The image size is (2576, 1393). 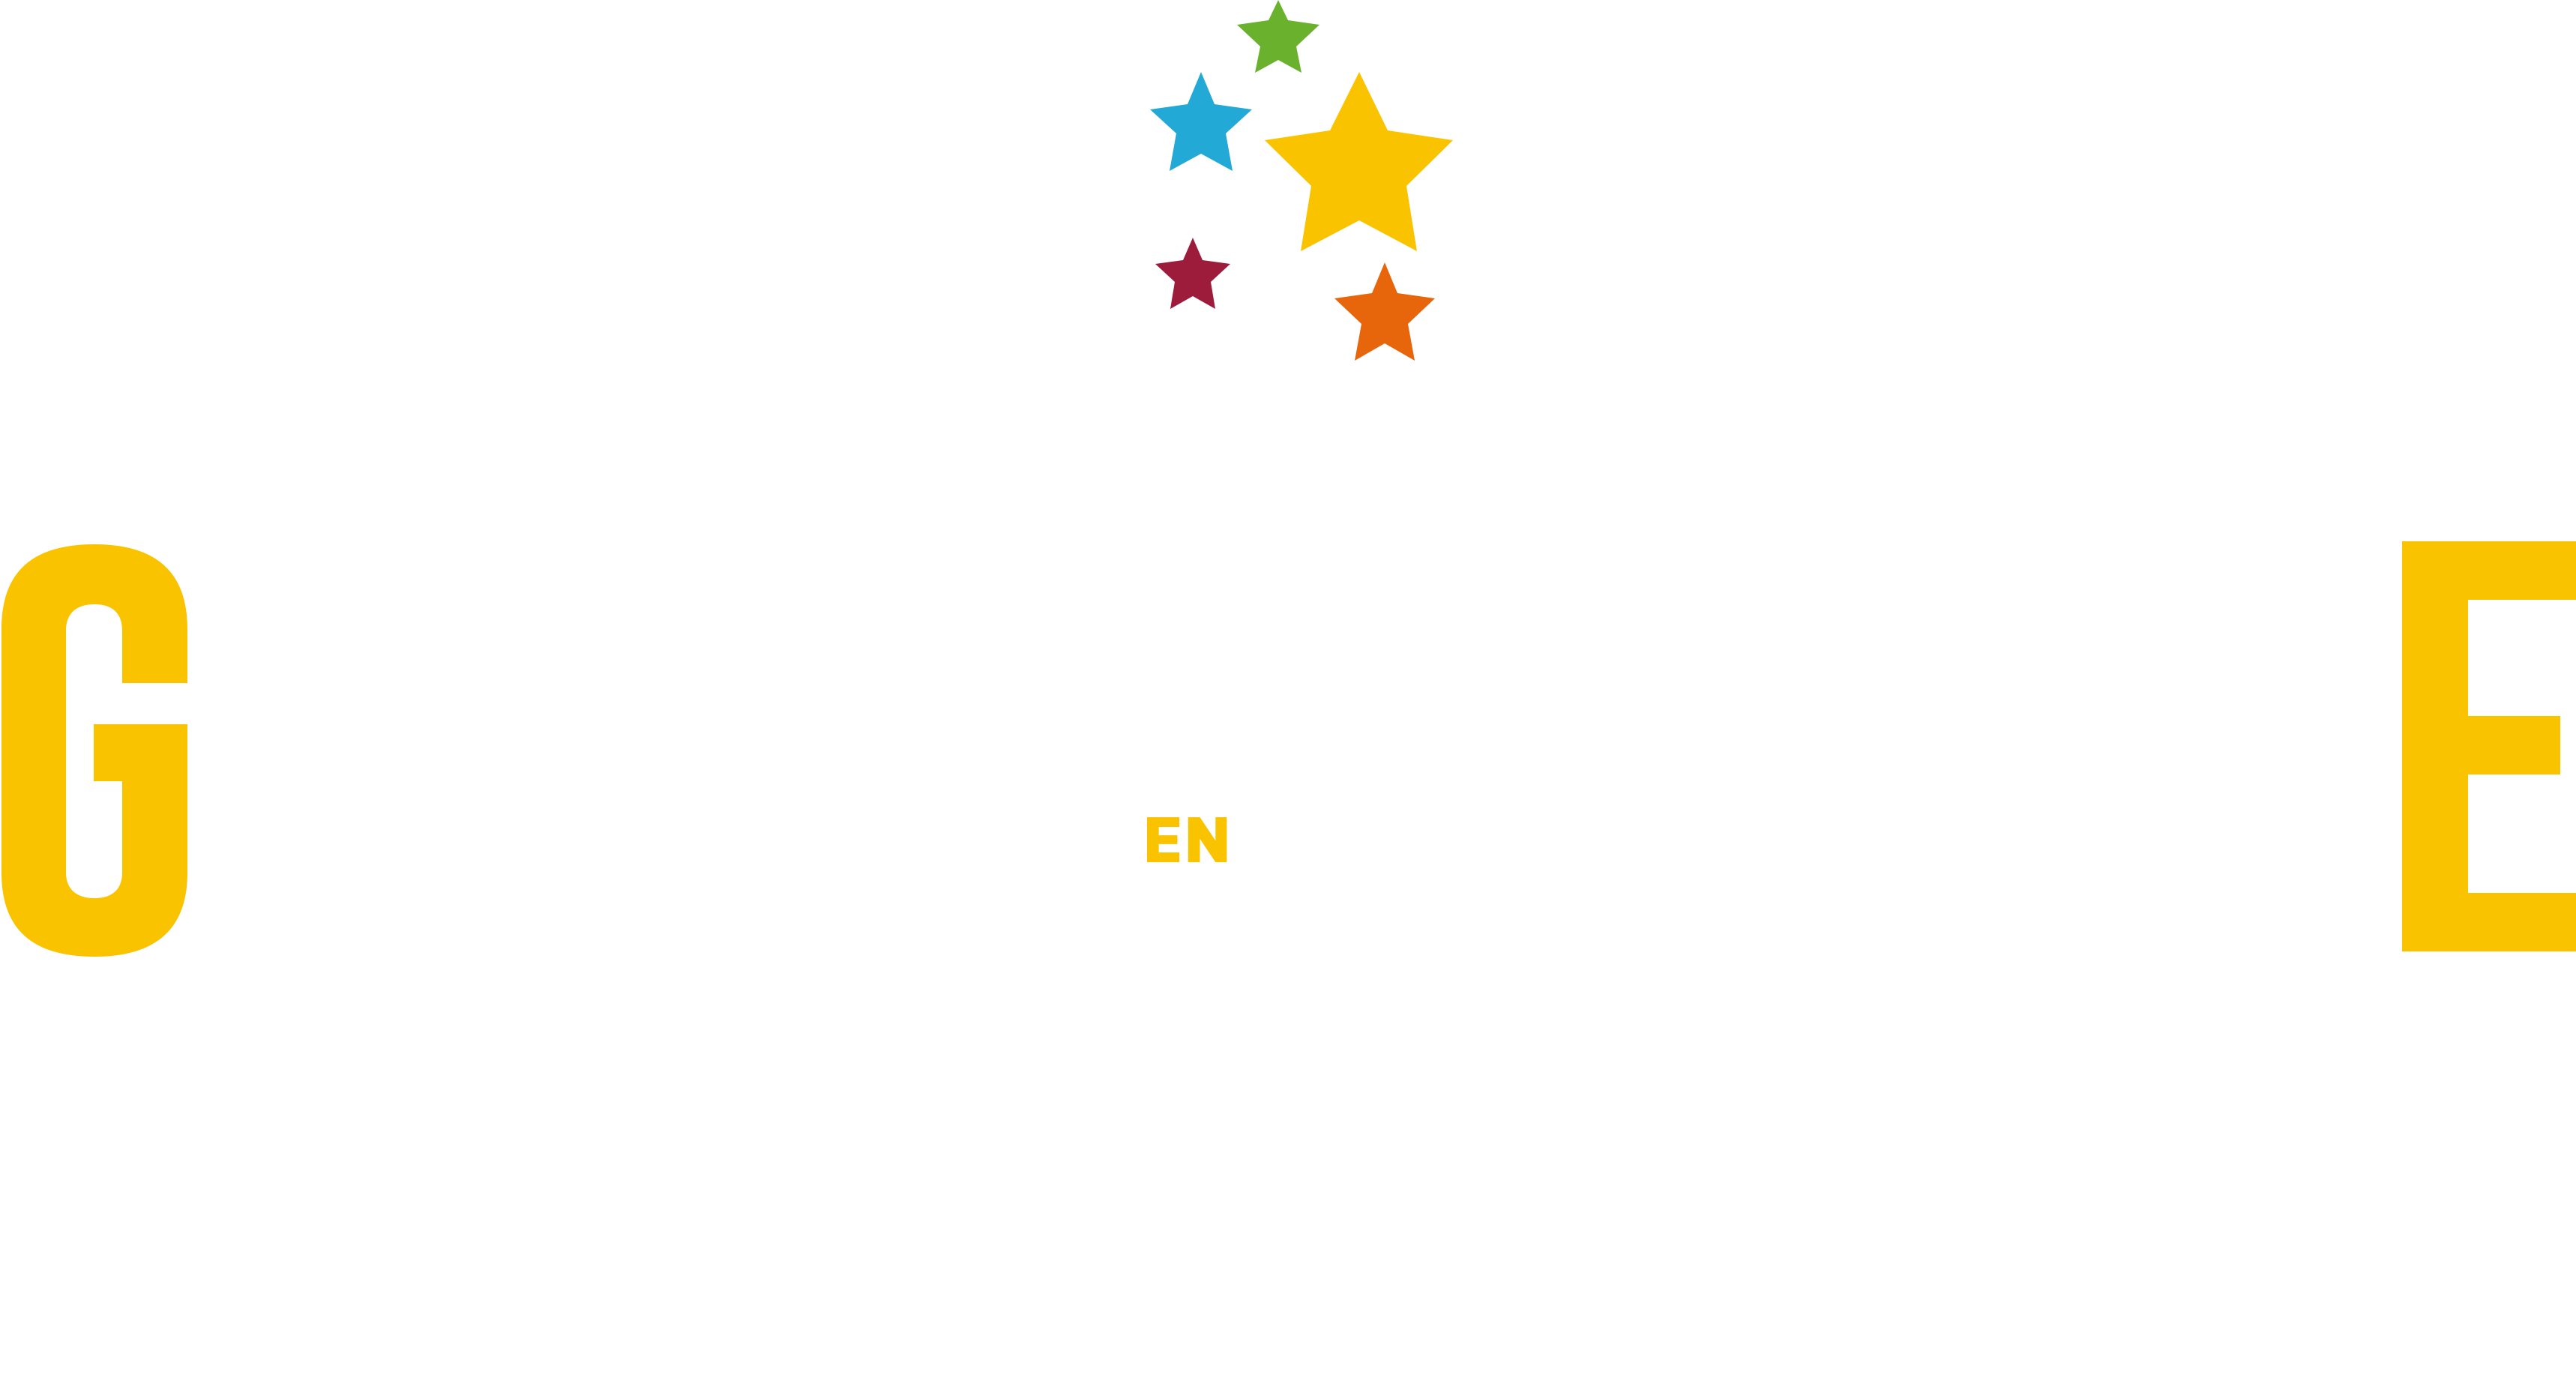 I want to click on star-blue-icon, so click(x=1201, y=122).